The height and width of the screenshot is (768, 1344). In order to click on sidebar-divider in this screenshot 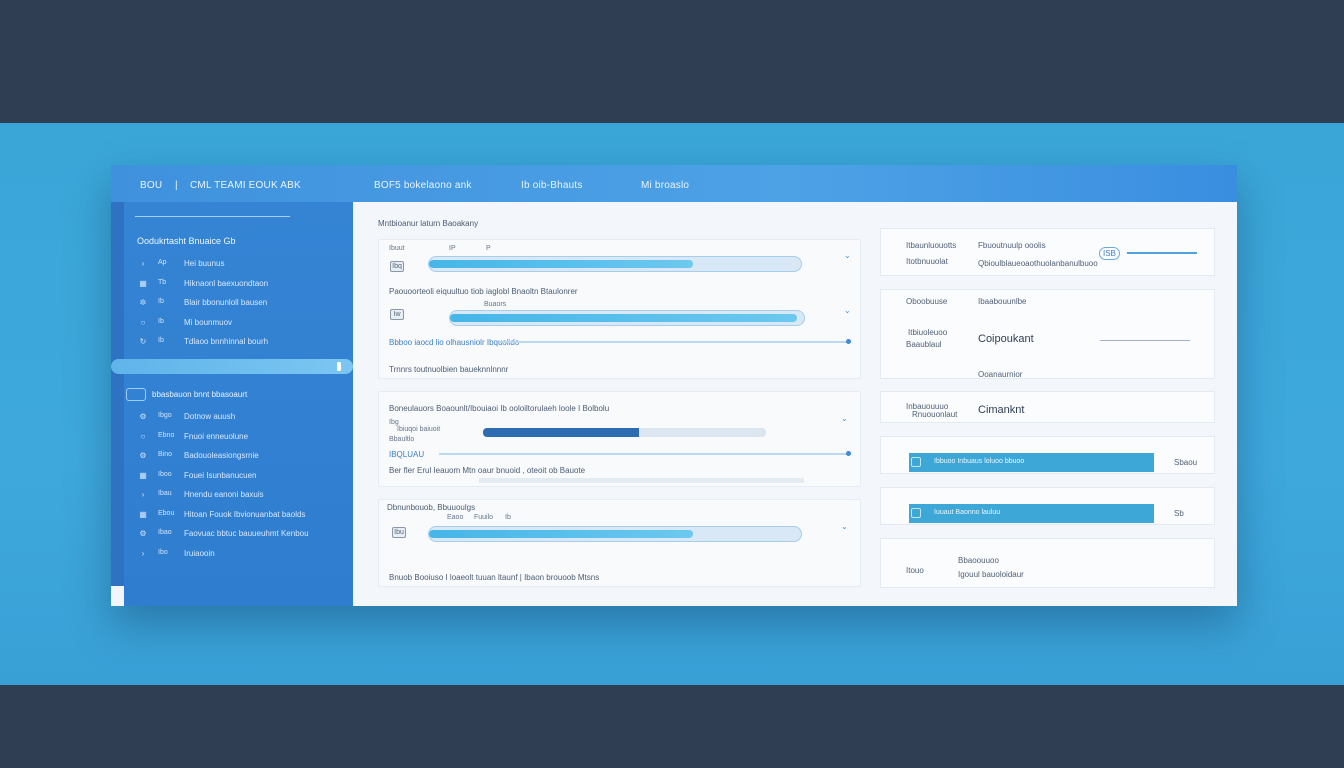, I will do `click(212, 216)`.